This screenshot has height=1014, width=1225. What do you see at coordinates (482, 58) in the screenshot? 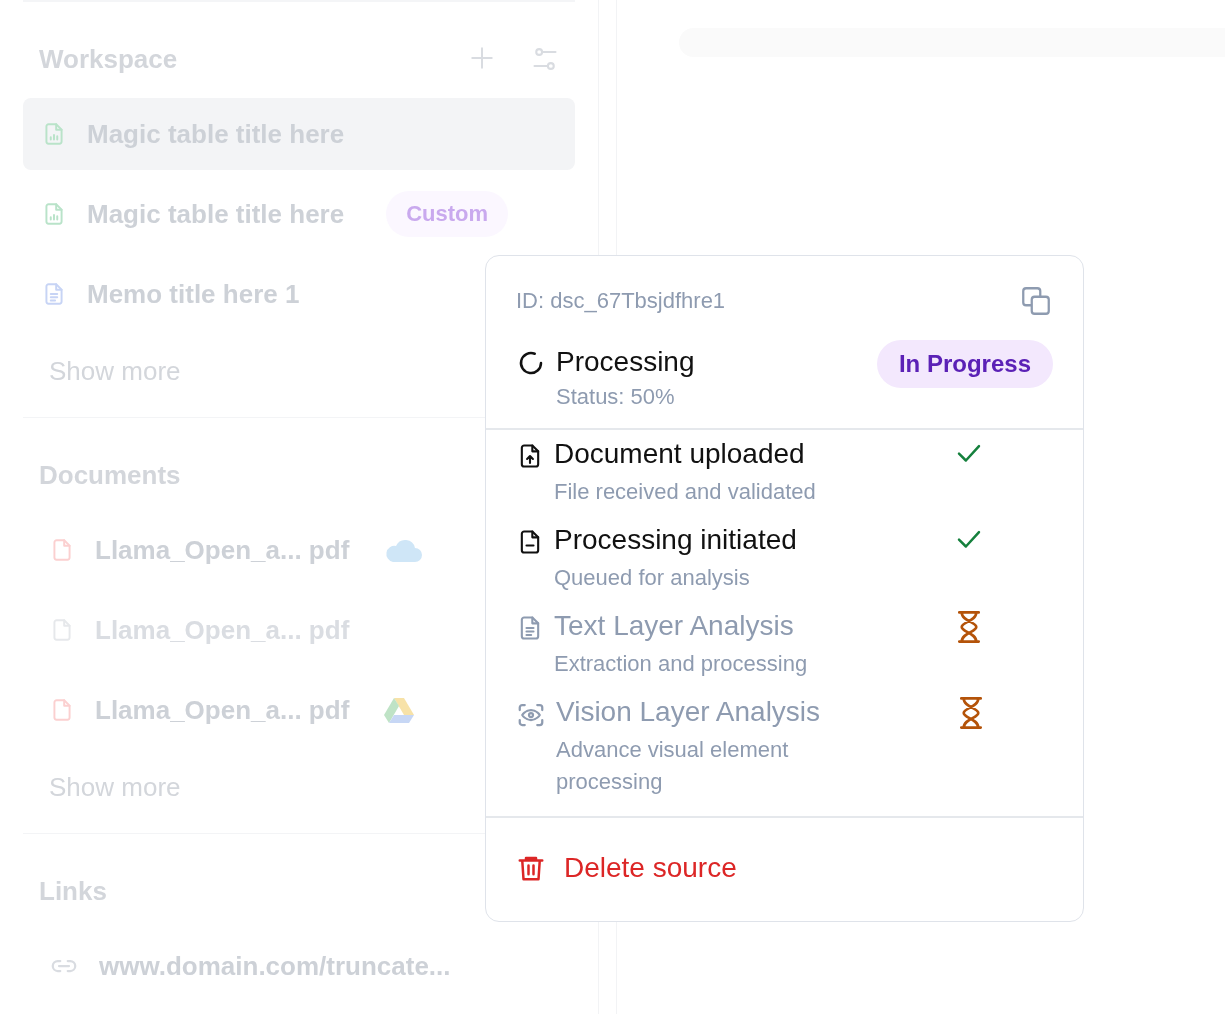
I see `plus-icon` at bounding box center [482, 58].